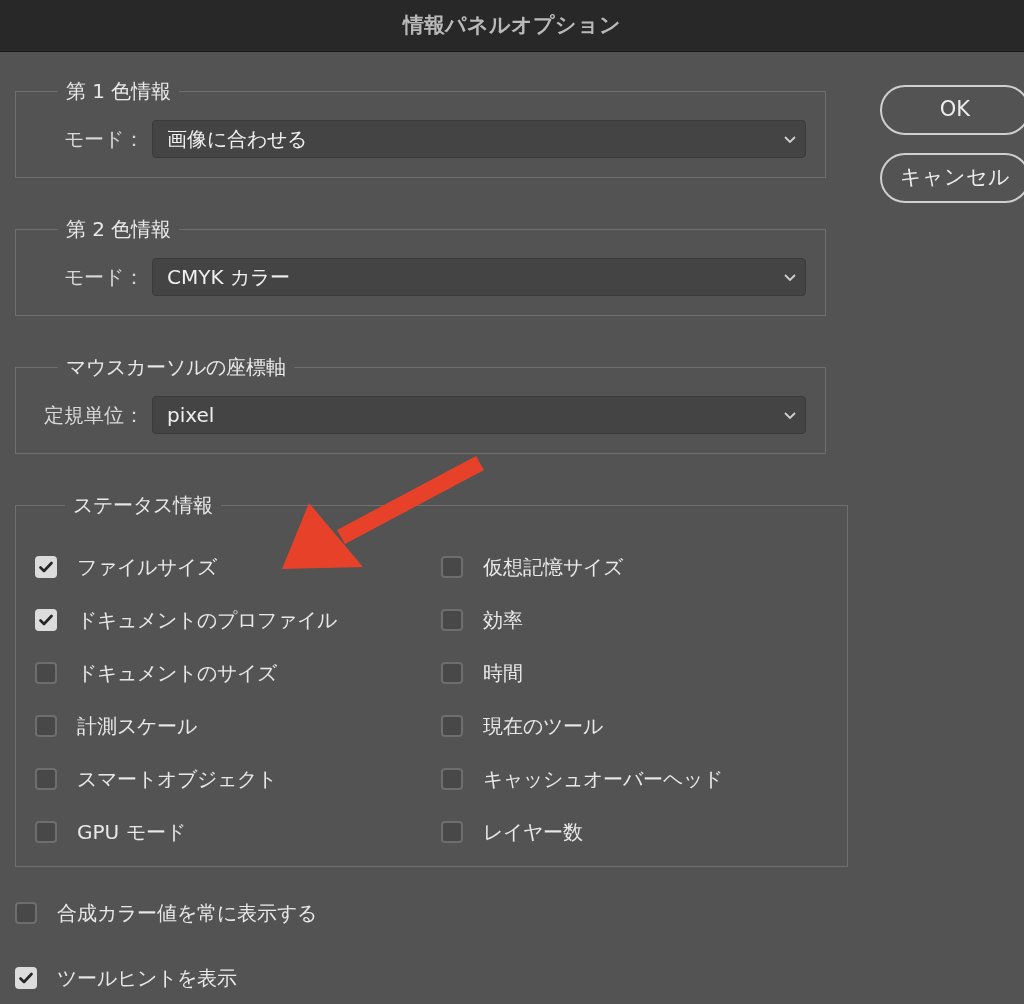  Describe the element at coordinates (187, 913) in the screenshot. I see `checkbox-label: 合成カラー値を常に表示する` at that location.